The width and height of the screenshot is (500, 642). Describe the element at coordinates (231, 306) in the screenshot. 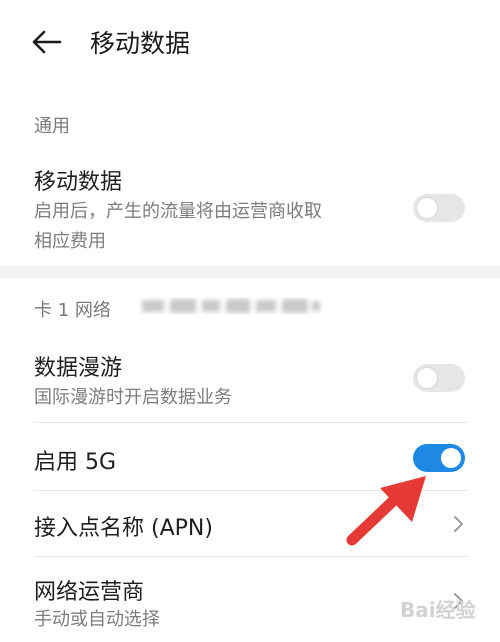

I see `carrier-name-redacted` at that location.